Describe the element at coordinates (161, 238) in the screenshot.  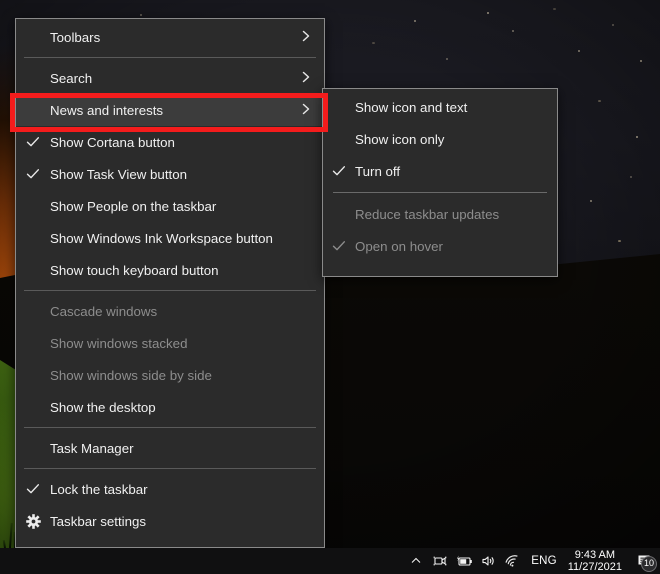
I see `menu-item-label: Show Windows Ink Workspace button` at that location.